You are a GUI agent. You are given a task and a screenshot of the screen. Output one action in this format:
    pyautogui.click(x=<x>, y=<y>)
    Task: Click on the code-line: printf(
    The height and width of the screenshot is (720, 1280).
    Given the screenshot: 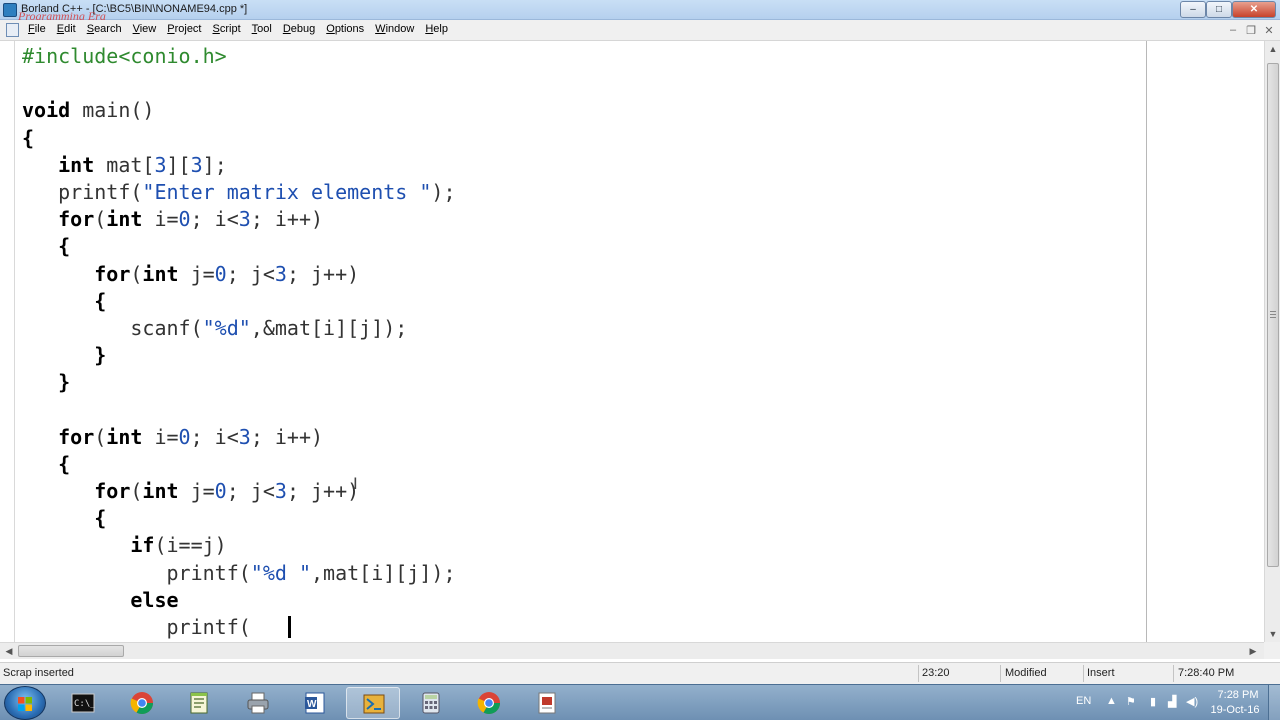 What is the action you would take?
    pyautogui.click(x=239, y=627)
    